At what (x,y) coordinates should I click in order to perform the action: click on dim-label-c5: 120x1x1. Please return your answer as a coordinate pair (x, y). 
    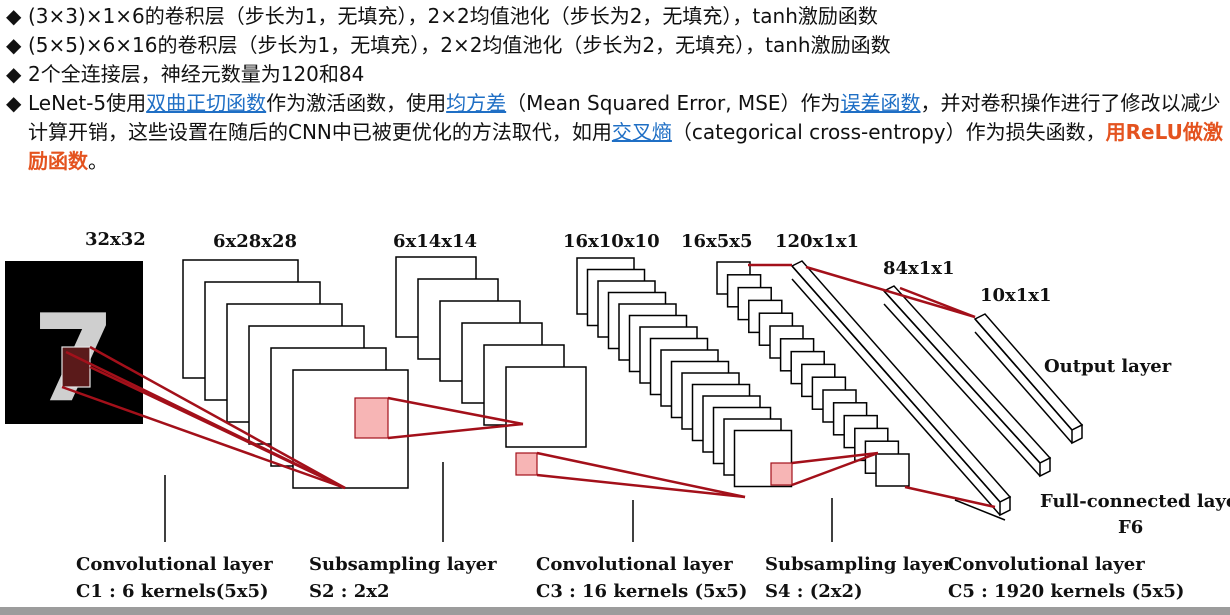
    Looking at the image, I should click on (817, 241).